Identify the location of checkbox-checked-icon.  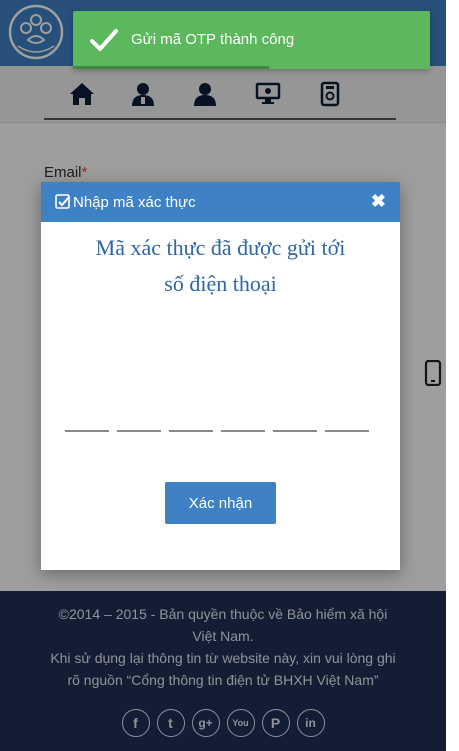
(62, 201).